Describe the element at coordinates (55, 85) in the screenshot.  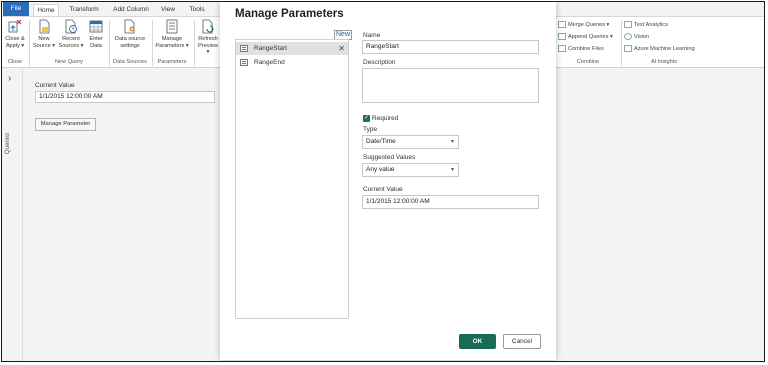
I see `current-value-label: Current Value` at that location.